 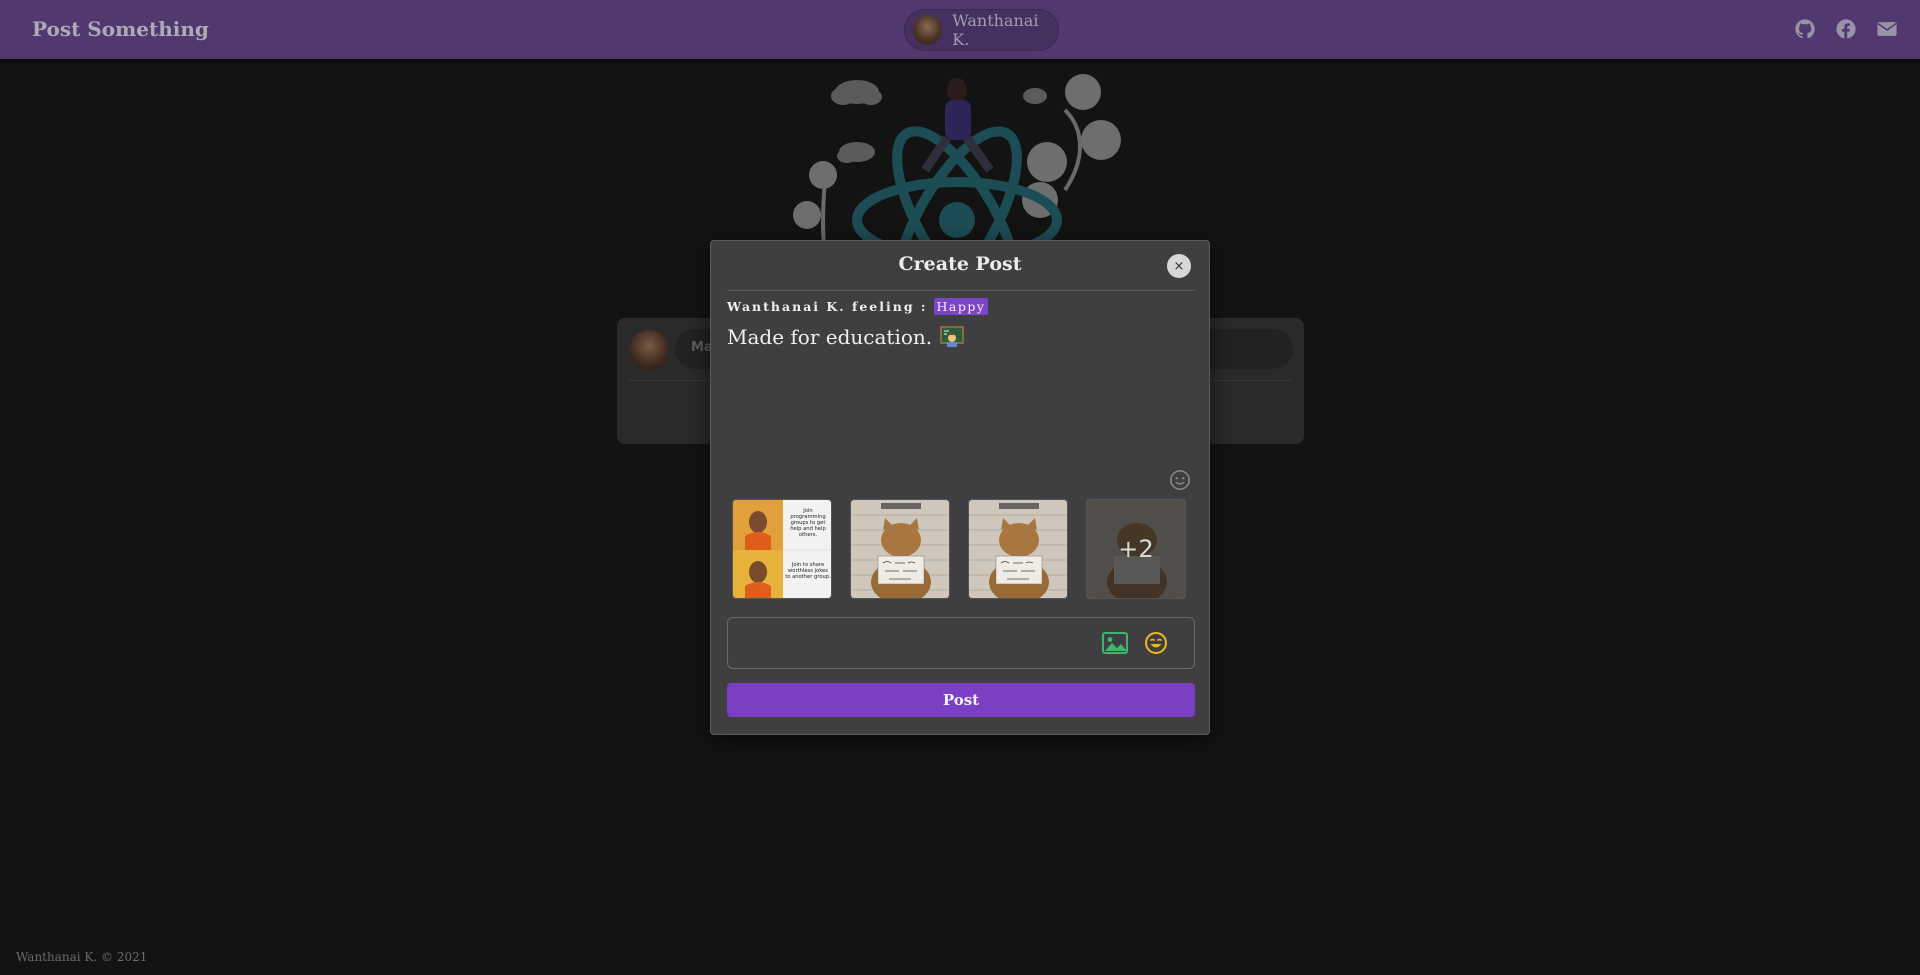 What do you see at coordinates (1156, 643) in the screenshot?
I see `feeling-icon` at bounding box center [1156, 643].